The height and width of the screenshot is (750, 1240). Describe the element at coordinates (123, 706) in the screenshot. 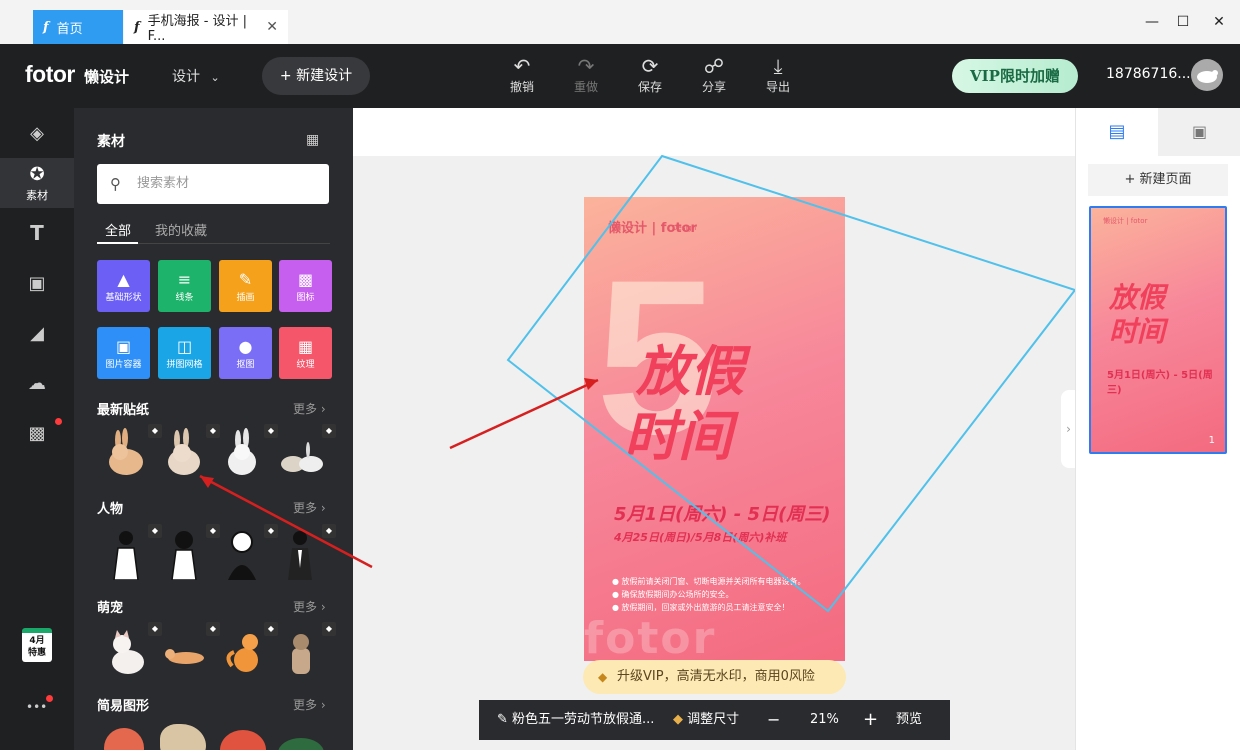

I see `section-title-shapes: 简易图形` at that location.